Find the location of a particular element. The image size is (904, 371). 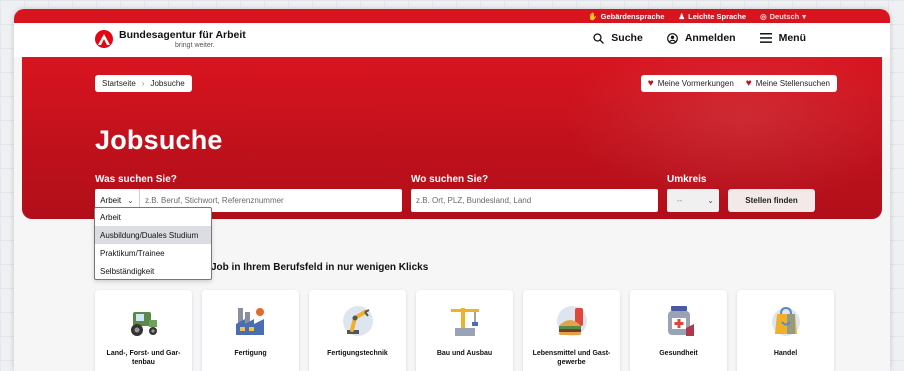

category-card: Land-, Forst- und Gar- tenbau is located at coordinates (143, 330).